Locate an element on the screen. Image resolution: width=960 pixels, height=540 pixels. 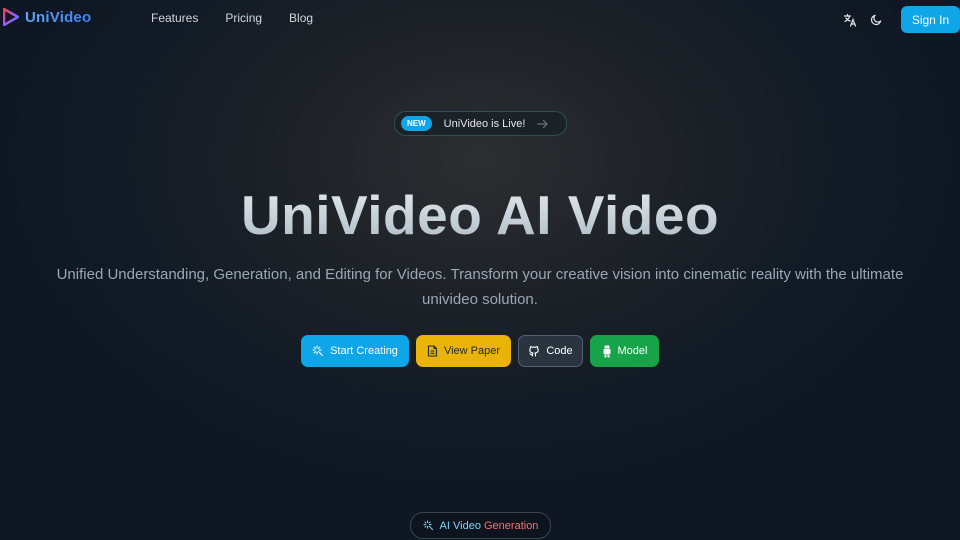
sign-in-button: Sign In is located at coordinates (930, 19).